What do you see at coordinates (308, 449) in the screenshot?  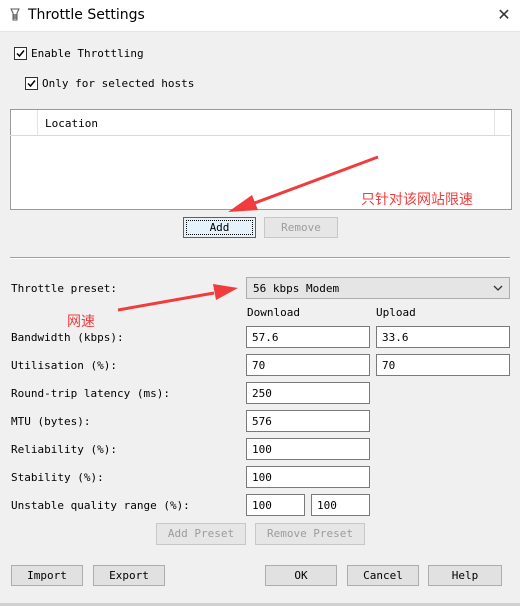 I see `reliability-input: 100` at bounding box center [308, 449].